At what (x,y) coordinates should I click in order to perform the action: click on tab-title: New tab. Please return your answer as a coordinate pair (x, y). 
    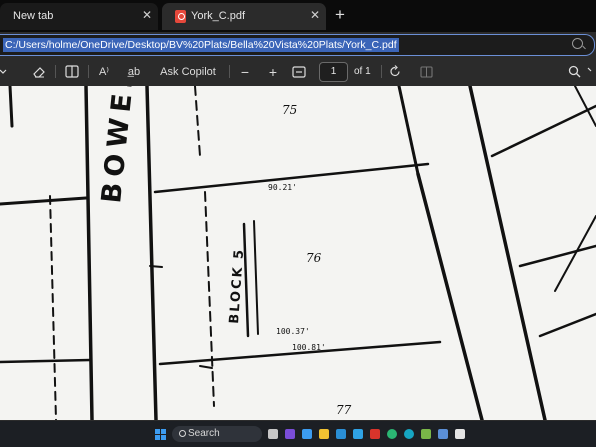
    Looking at the image, I should click on (33, 16).